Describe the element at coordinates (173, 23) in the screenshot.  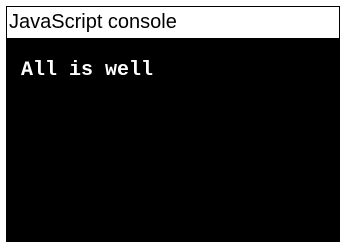
I see `window-title: JavaScript console` at that location.